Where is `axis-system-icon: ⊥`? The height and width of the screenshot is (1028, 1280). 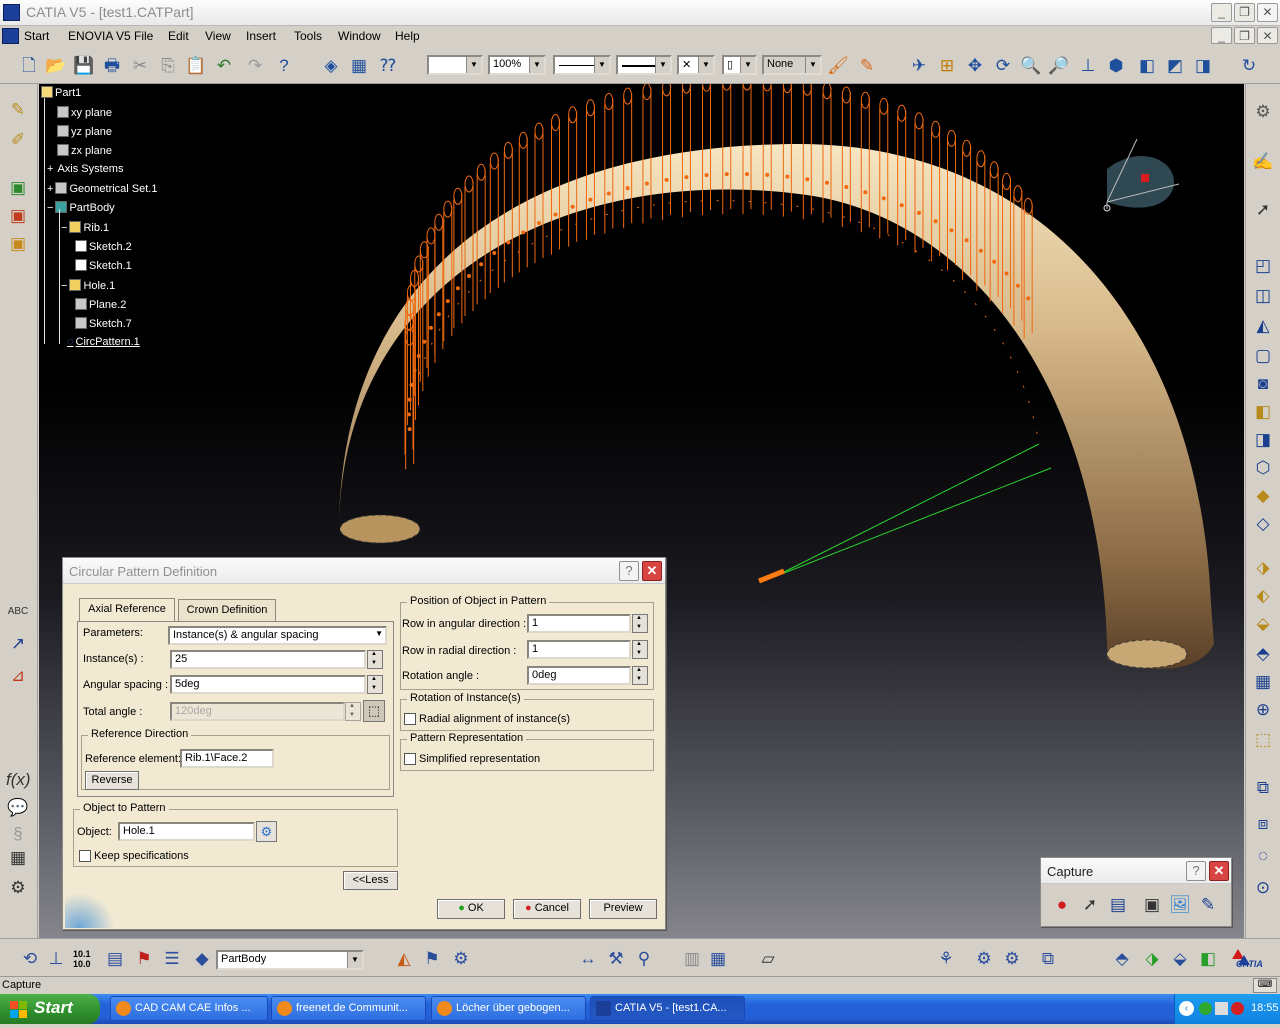 axis-system-icon: ⊥ is located at coordinates (56, 959).